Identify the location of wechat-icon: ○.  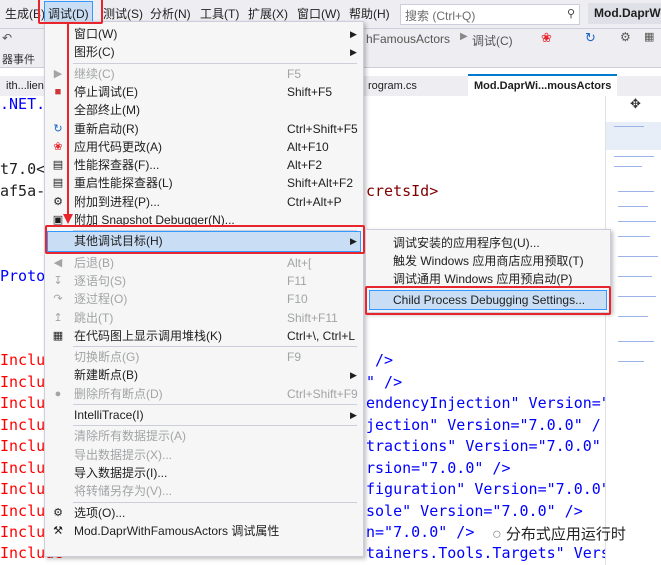
(497, 534).